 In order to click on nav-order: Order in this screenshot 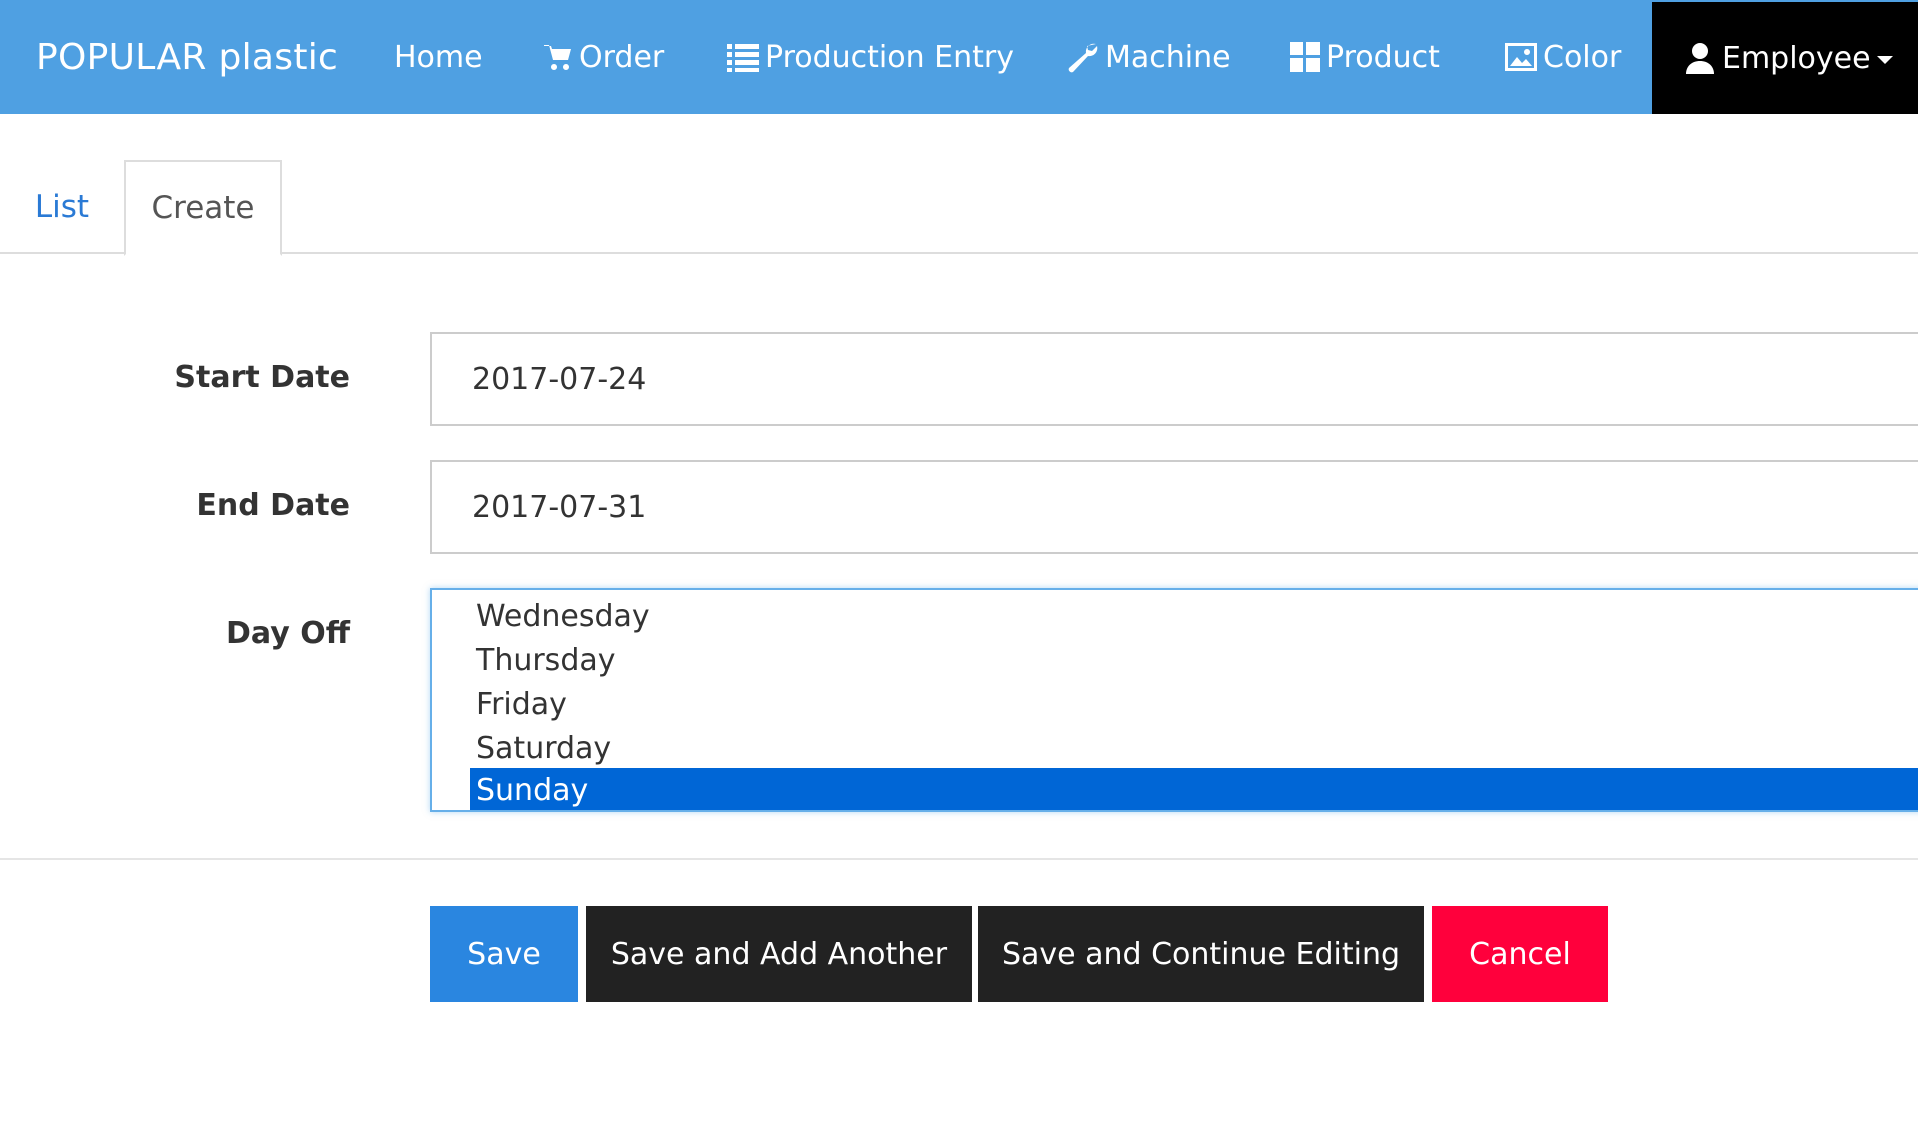, I will do `click(603, 57)`.